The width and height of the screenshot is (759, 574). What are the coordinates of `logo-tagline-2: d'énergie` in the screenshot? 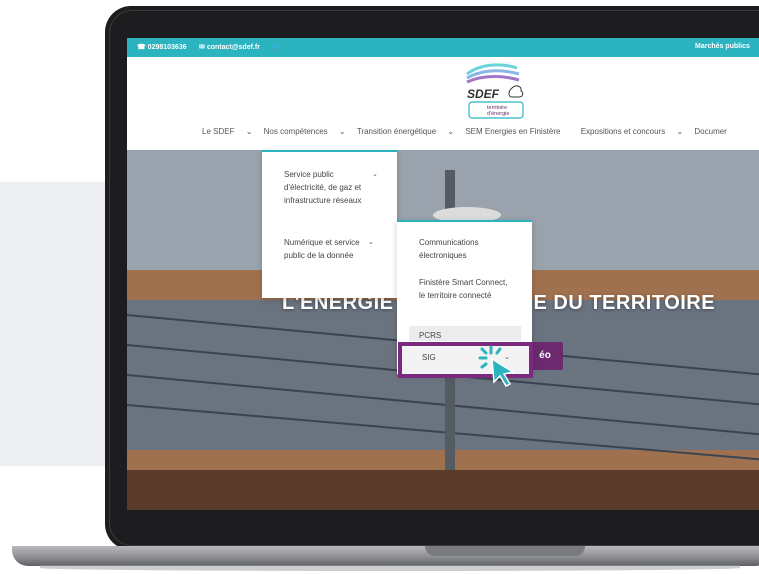 It's located at (498, 114).